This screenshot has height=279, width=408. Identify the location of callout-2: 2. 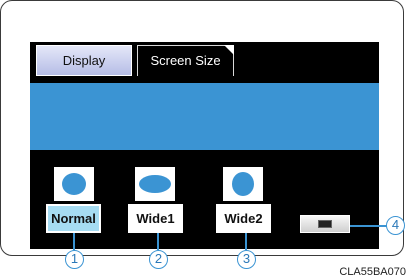
(158, 259).